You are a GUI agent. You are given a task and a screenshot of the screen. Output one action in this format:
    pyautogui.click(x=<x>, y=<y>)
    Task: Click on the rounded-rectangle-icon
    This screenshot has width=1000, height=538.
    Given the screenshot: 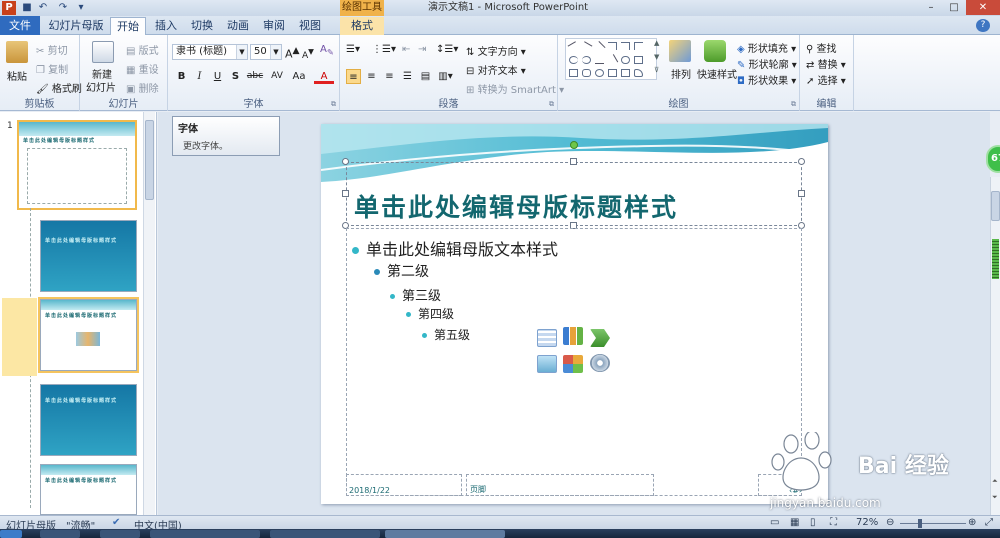 What is the action you would take?
    pyautogui.click(x=586, y=73)
    